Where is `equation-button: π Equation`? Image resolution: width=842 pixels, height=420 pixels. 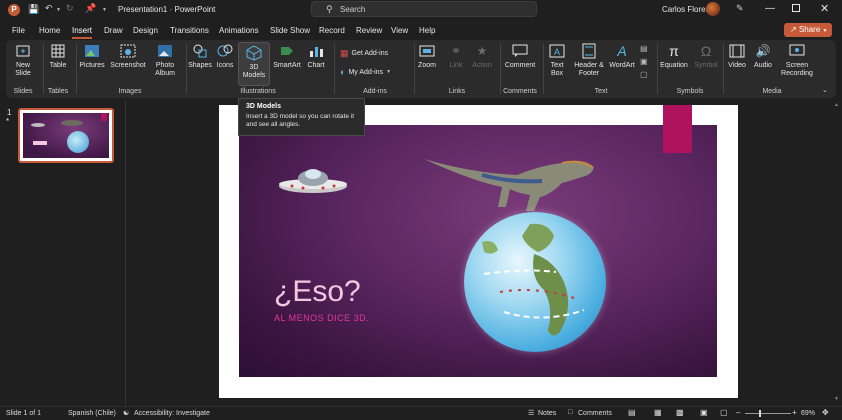 equation-button: π Equation is located at coordinates (674, 56).